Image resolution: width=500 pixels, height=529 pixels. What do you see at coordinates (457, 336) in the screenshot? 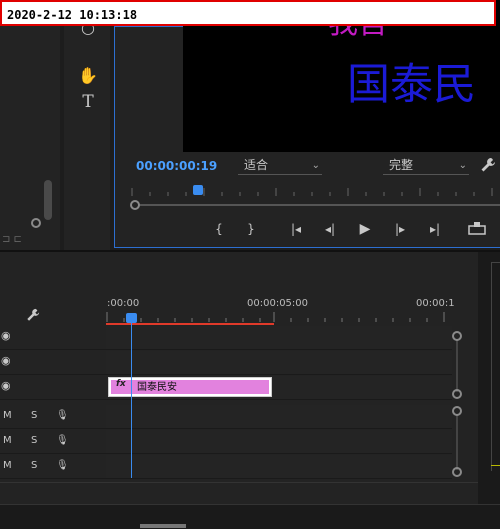
I see `video-scroll-knob-top` at bounding box center [457, 336].